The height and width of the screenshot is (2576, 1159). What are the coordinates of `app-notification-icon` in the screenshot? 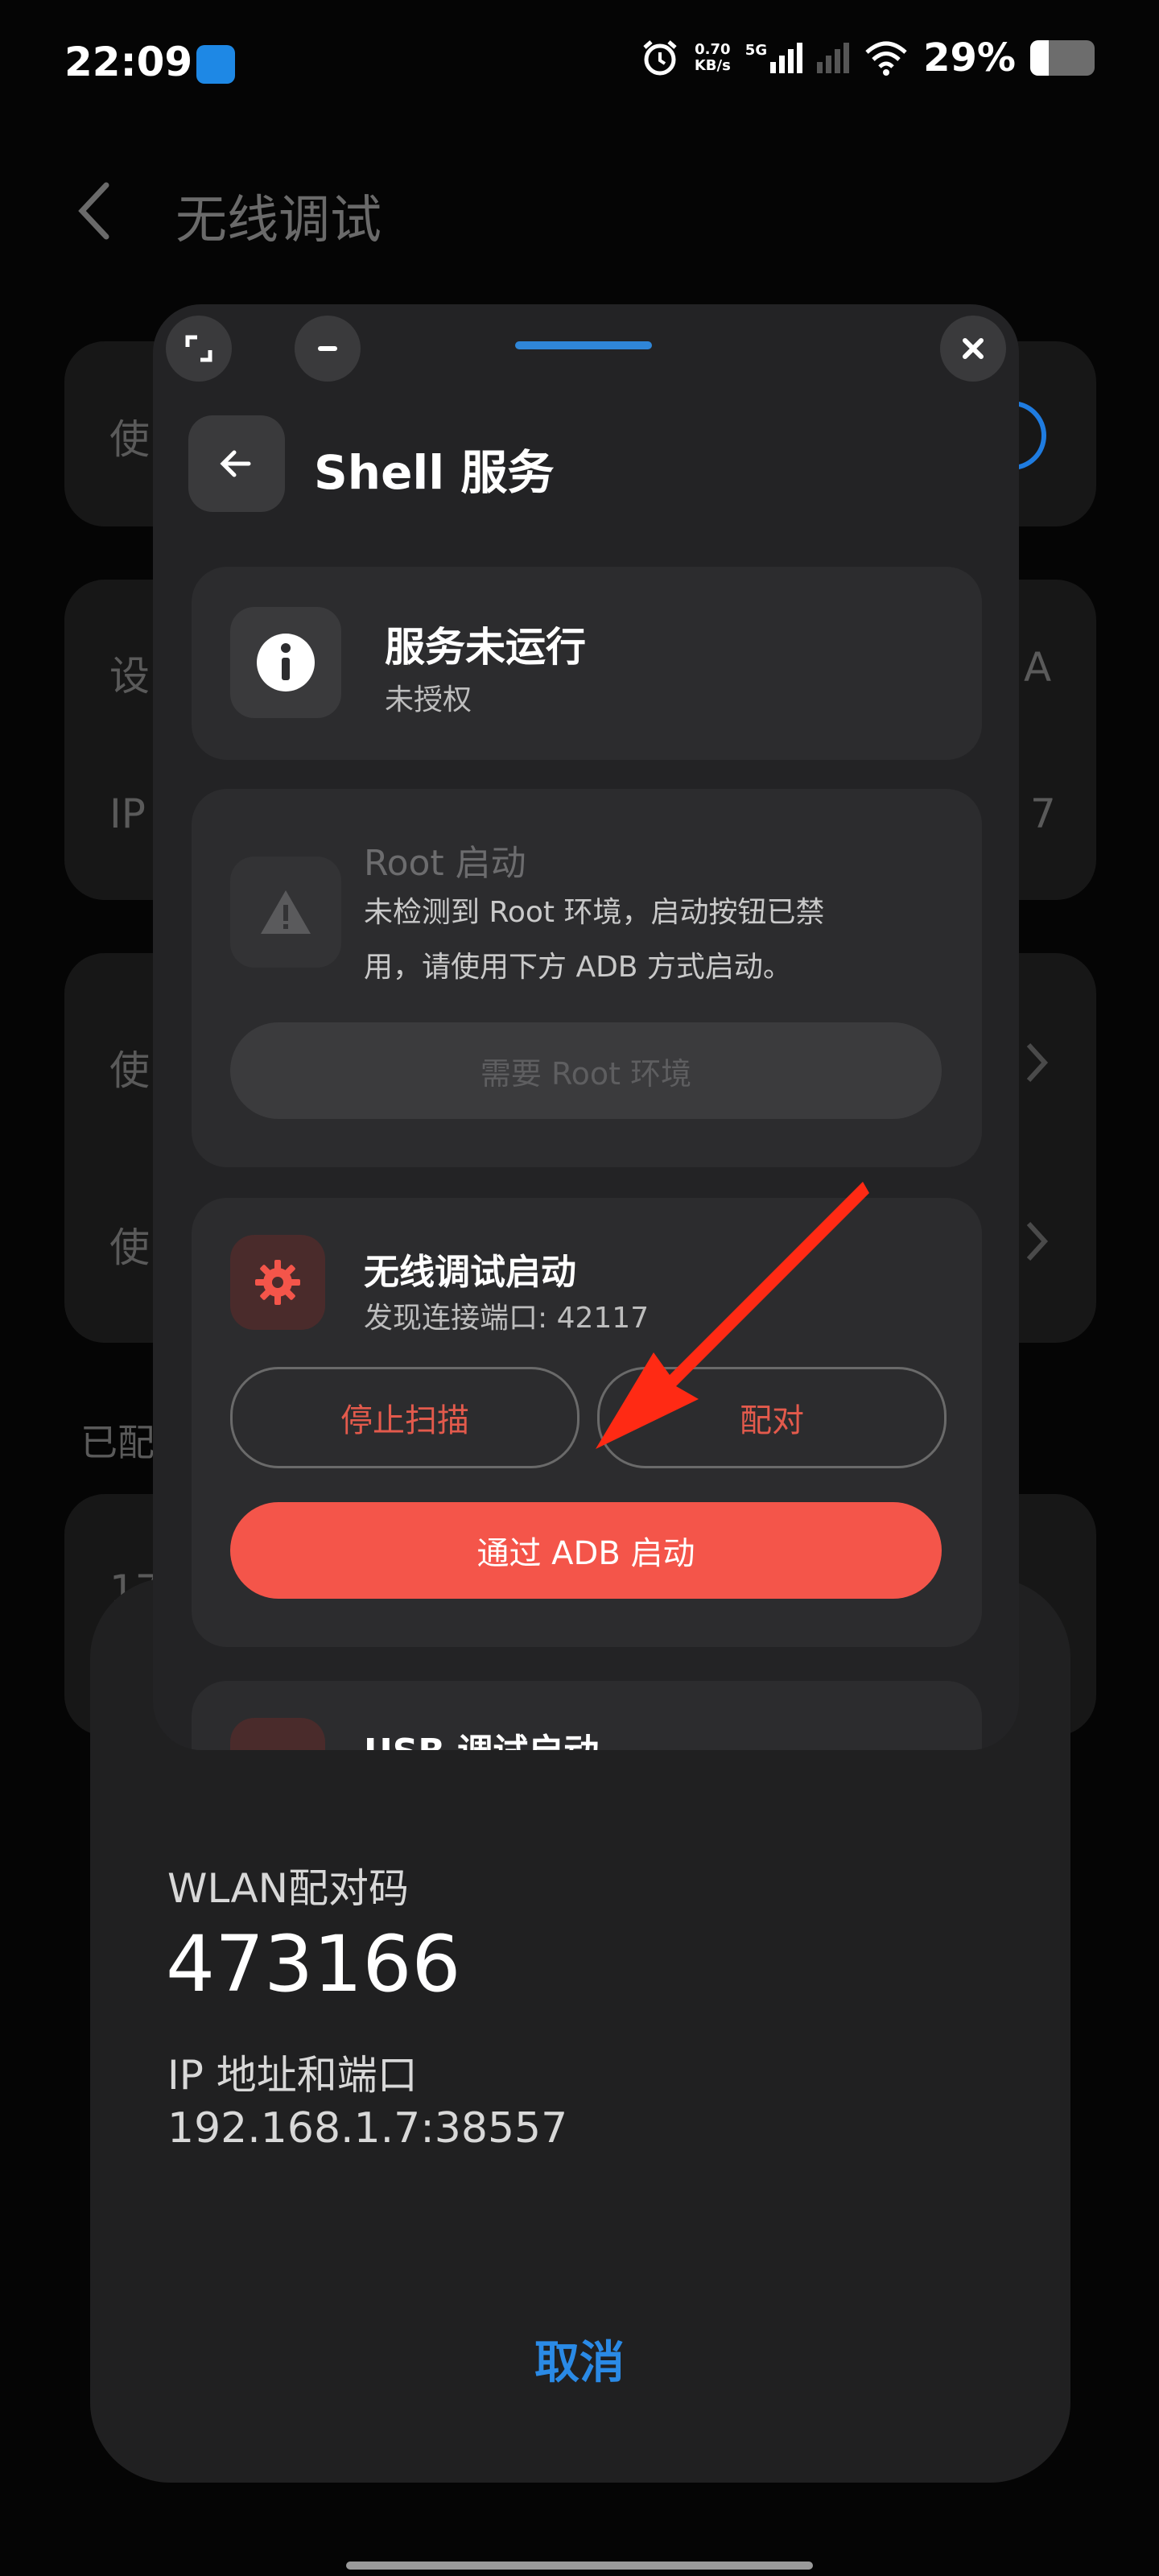 It's located at (215, 64).